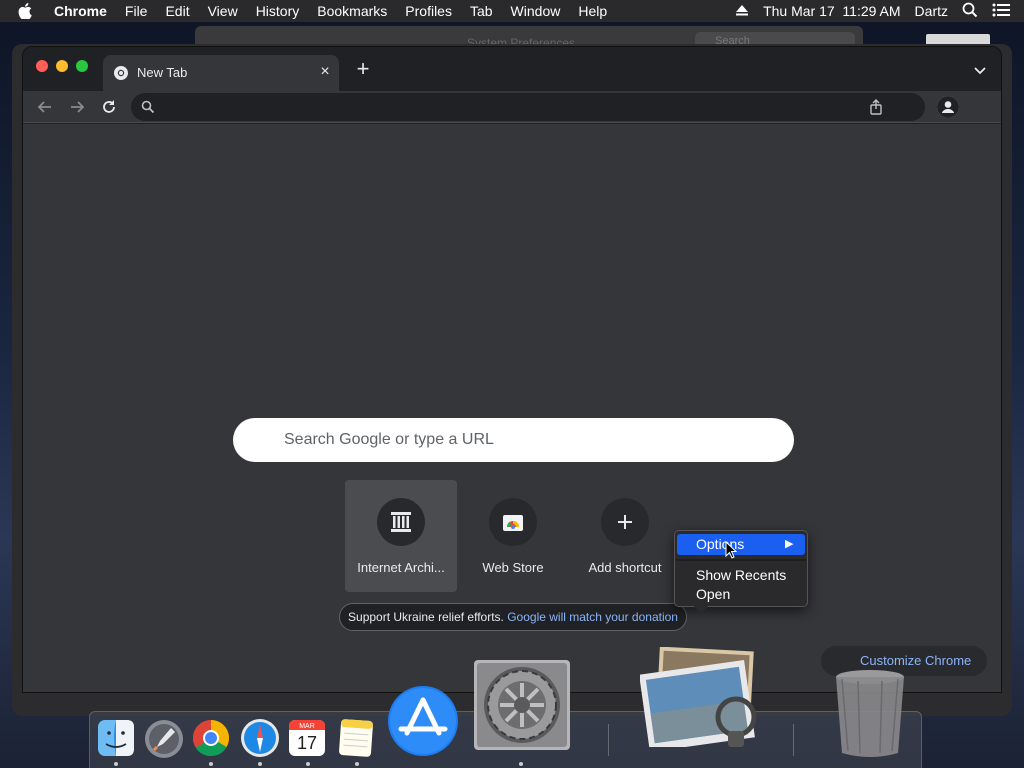 This screenshot has height=768, width=1024. What do you see at coordinates (136, 11) in the screenshot?
I see `menu-file: File` at bounding box center [136, 11].